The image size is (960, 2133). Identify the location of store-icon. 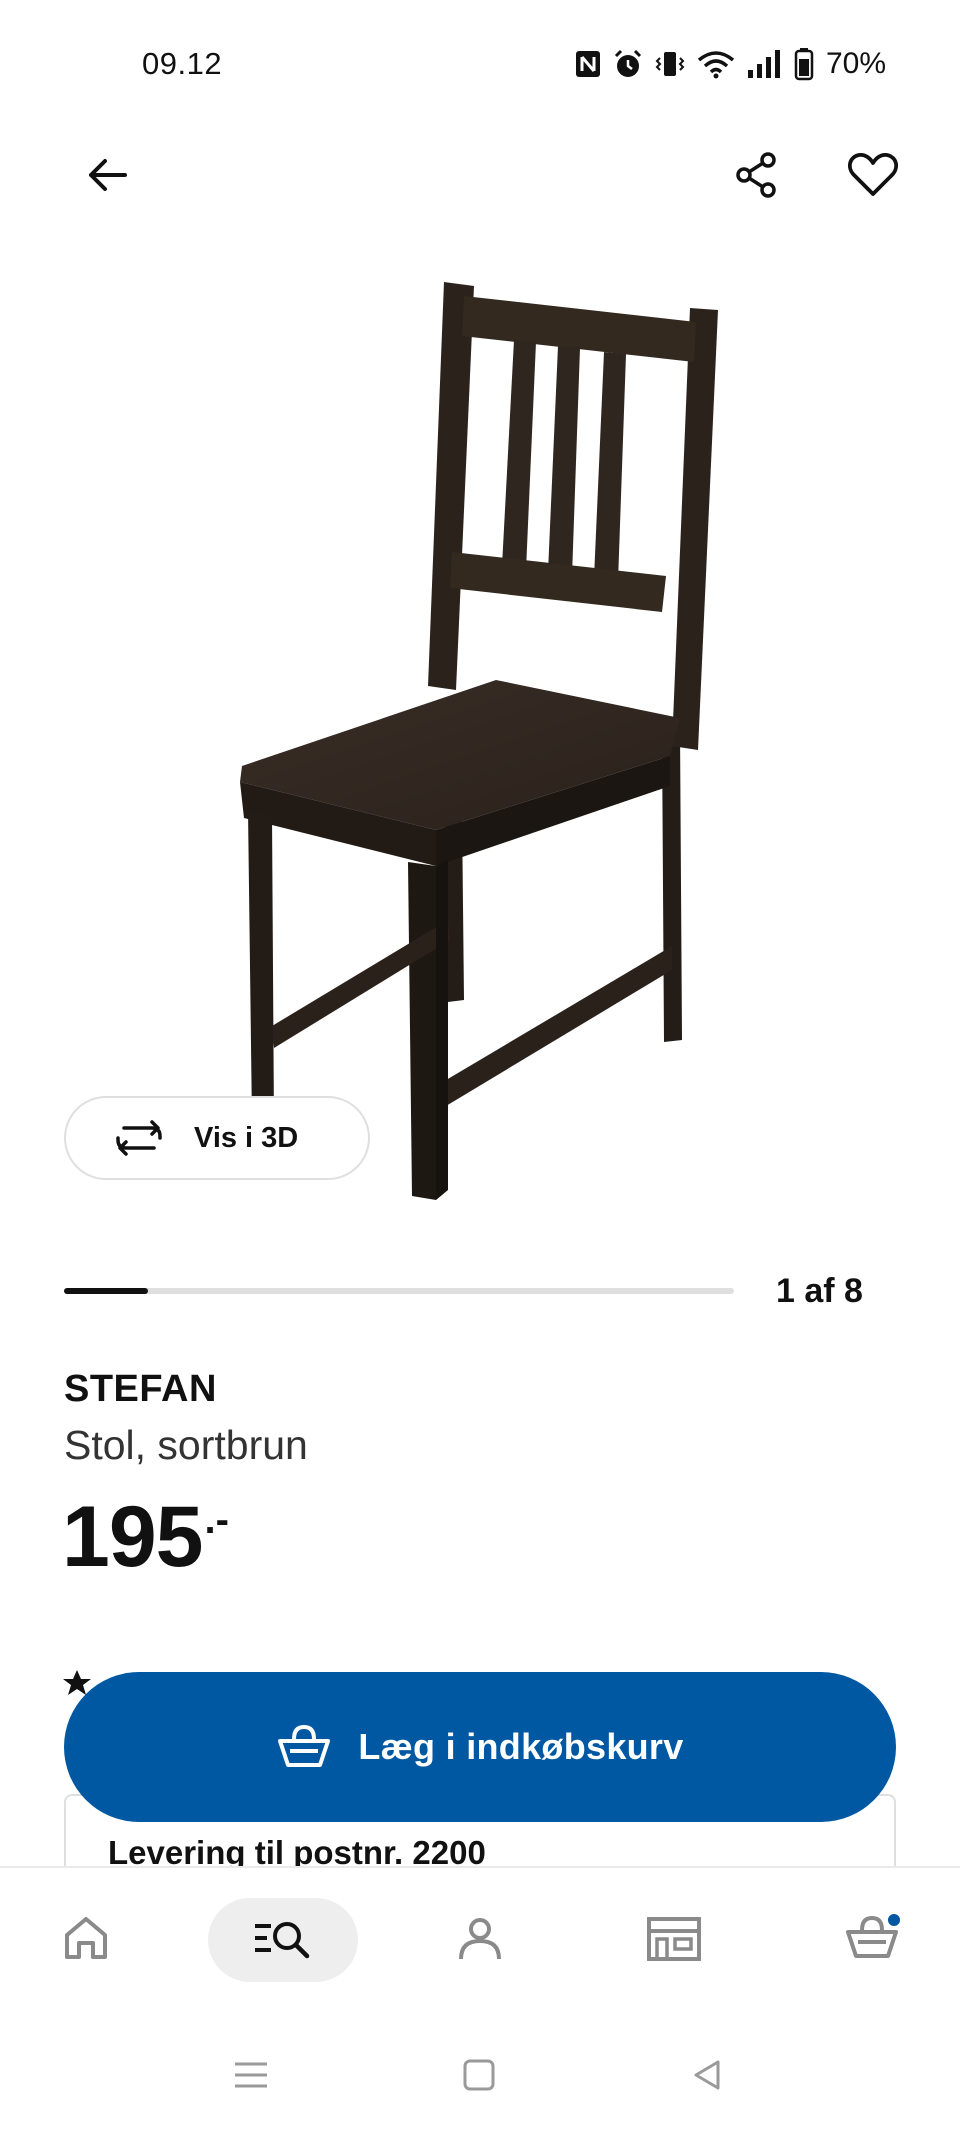
(674, 1939).